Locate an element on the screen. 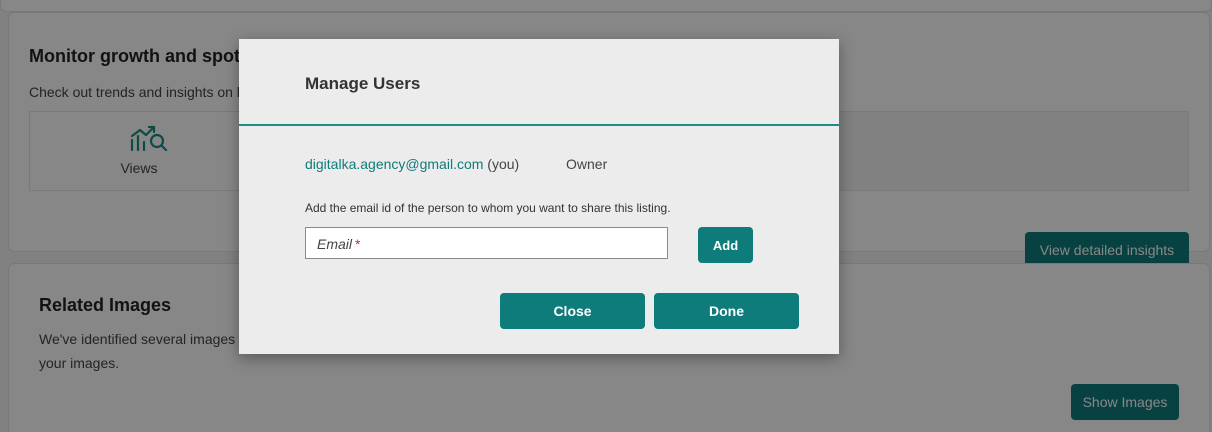 The image size is (1212, 432). dialog-title: Manage Users is located at coordinates (363, 83).